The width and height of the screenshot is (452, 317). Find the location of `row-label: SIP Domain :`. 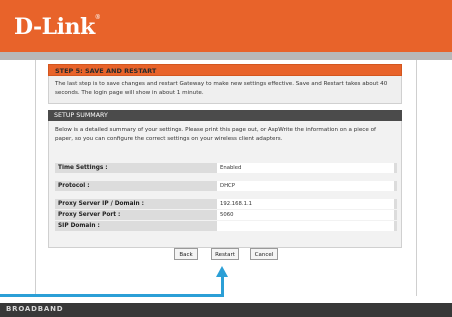

row-label: SIP Domain : is located at coordinates (79, 226).